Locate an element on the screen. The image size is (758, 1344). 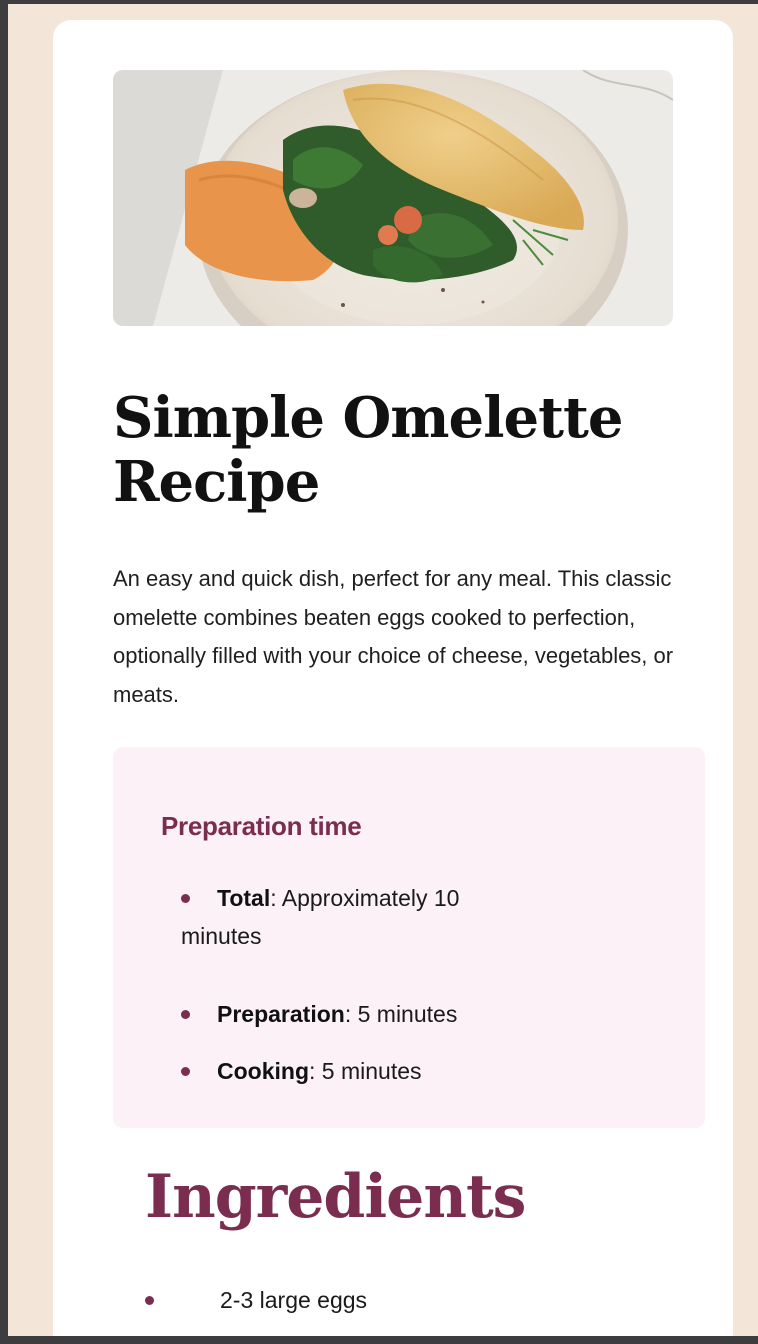
prep-label: Cooking is located at coordinates (263, 1071).